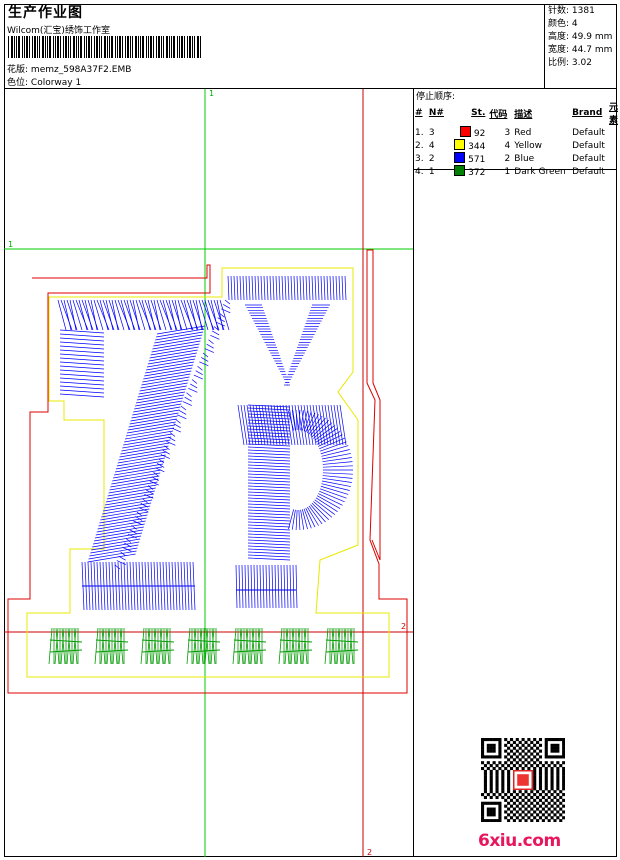 Image resolution: width=620 pixels, height=860 pixels. Describe the element at coordinates (203, 646) in the screenshot. I see `green-stitch-group` at that location.